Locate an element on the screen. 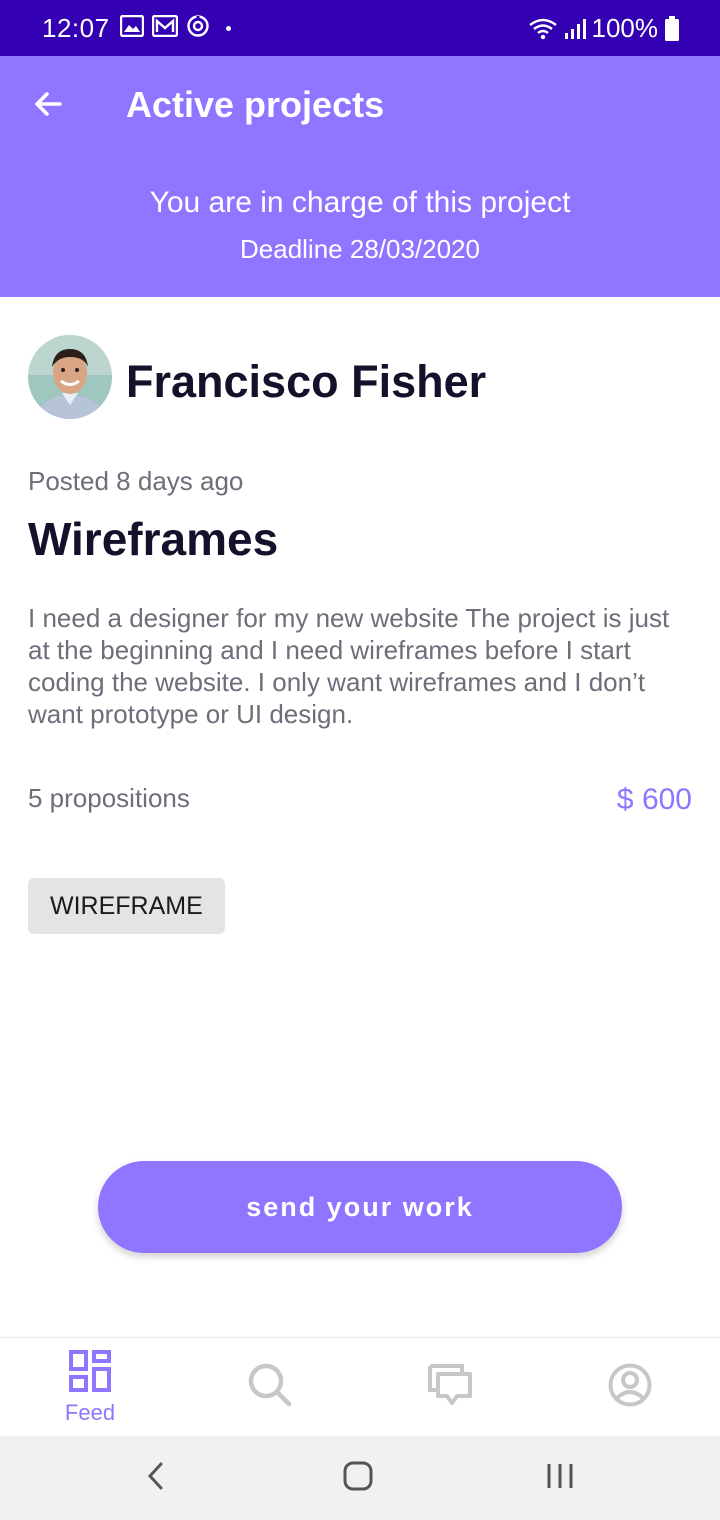 The width and height of the screenshot is (720, 1520). profile-icon is located at coordinates (630, 1387).